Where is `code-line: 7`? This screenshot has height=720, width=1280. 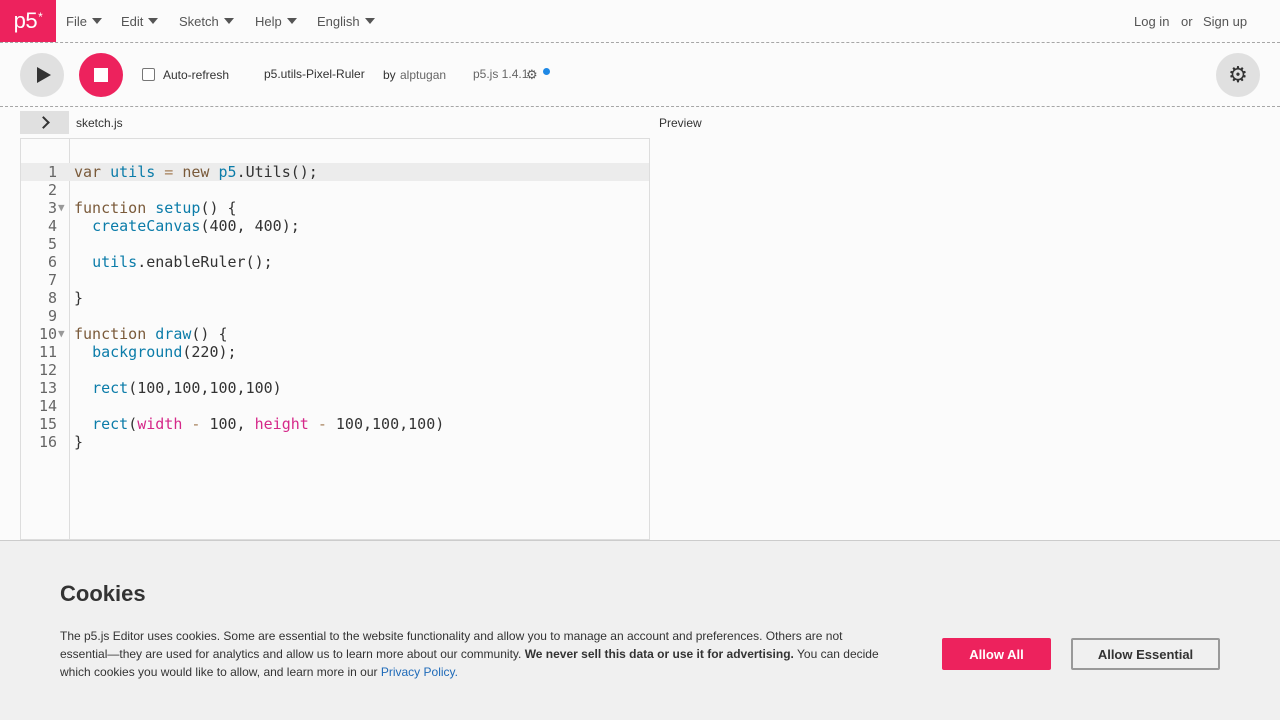
code-line: 7 is located at coordinates (335, 280).